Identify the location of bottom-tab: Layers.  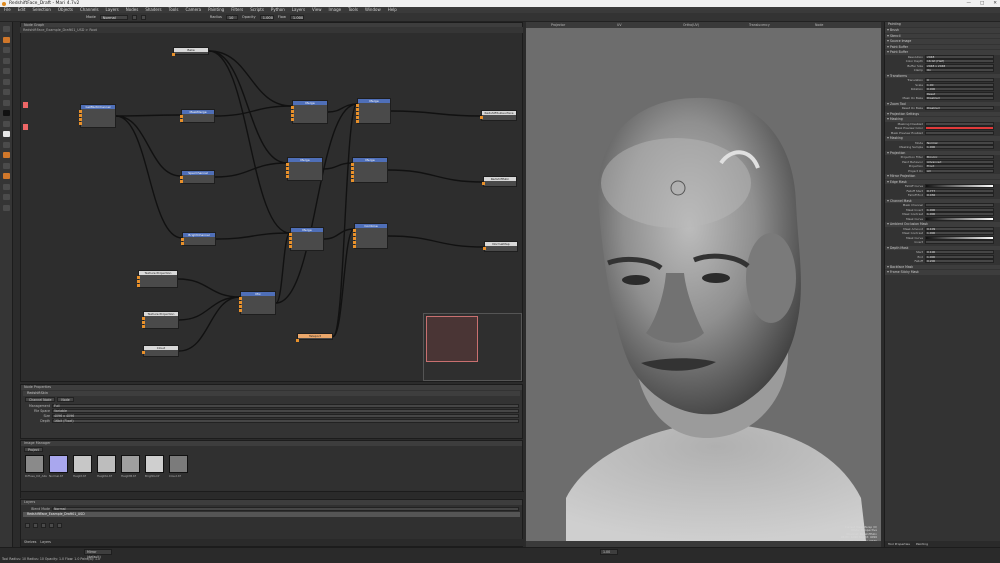
(45, 542).